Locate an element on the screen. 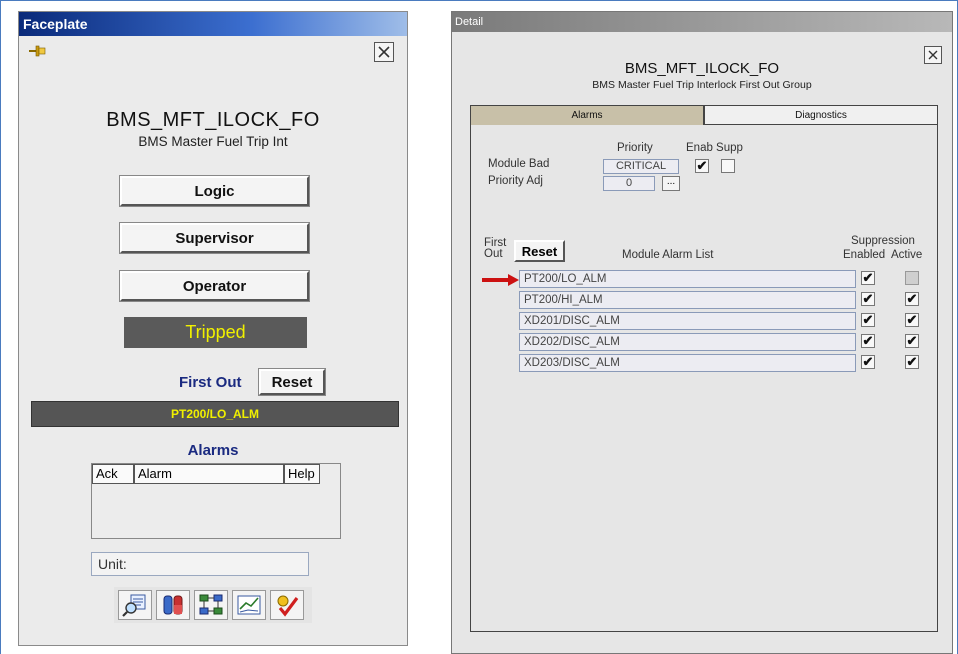  trend-chart-icon is located at coordinates (249, 605).